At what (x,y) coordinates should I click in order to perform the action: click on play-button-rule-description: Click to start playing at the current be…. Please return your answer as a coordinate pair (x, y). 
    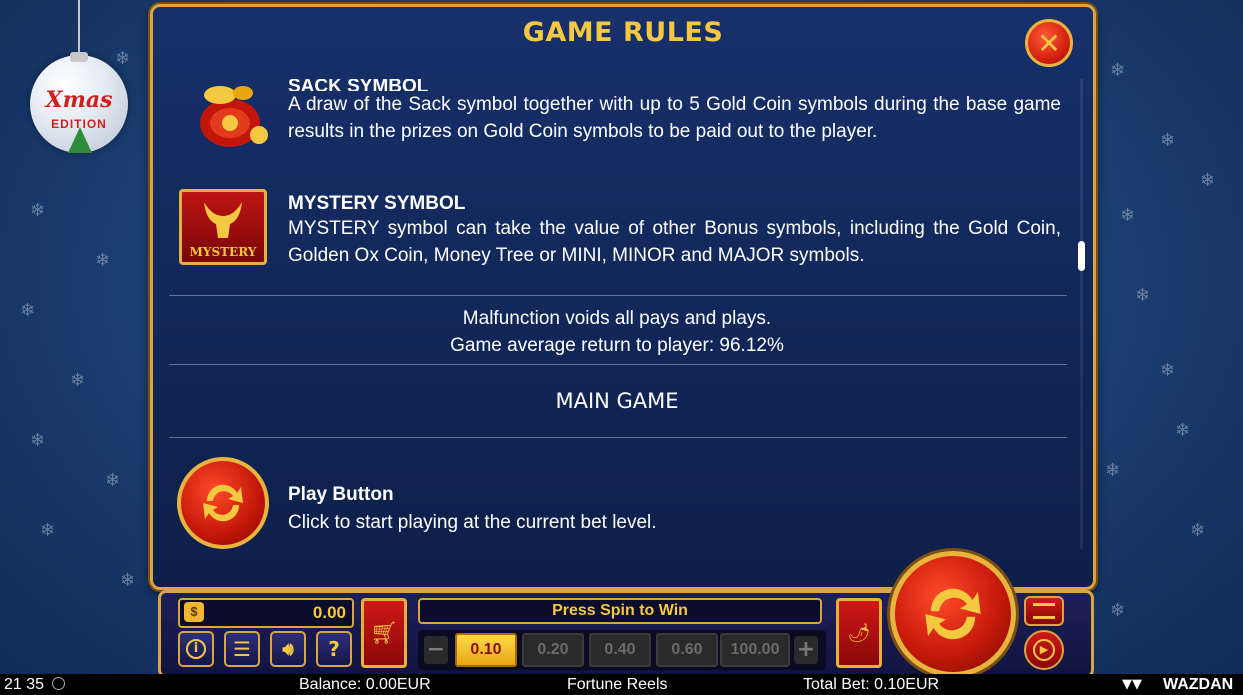
    Looking at the image, I should click on (472, 522).